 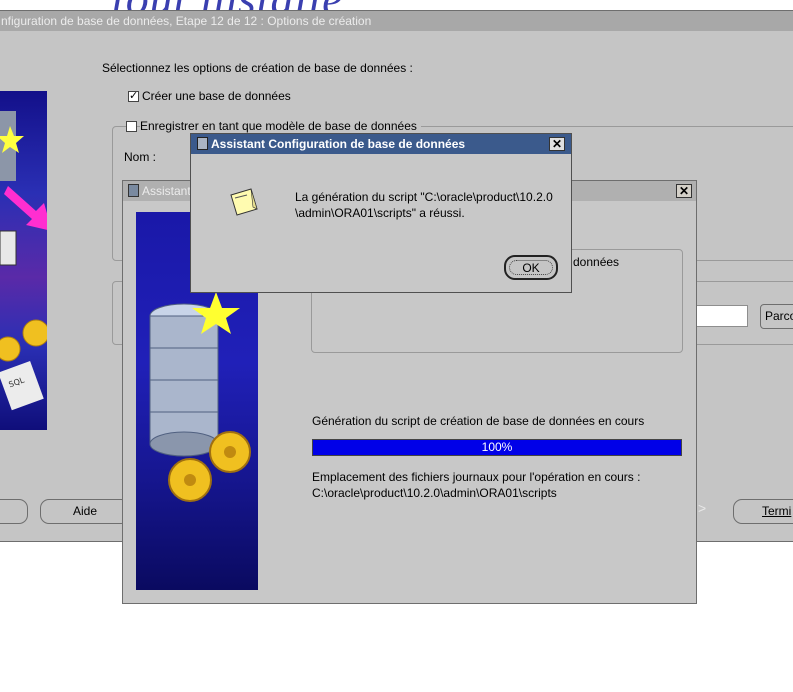 What do you see at coordinates (596, 262) in the screenshot?
I see `db-label-fragment: données` at bounding box center [596, 262].